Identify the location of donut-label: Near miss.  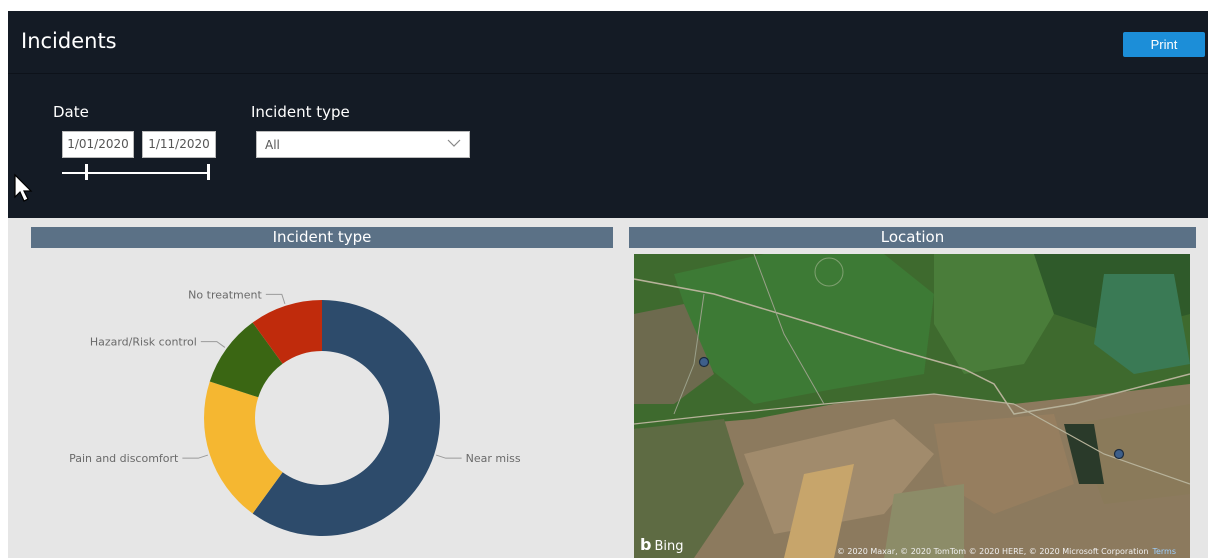
(493, 458).